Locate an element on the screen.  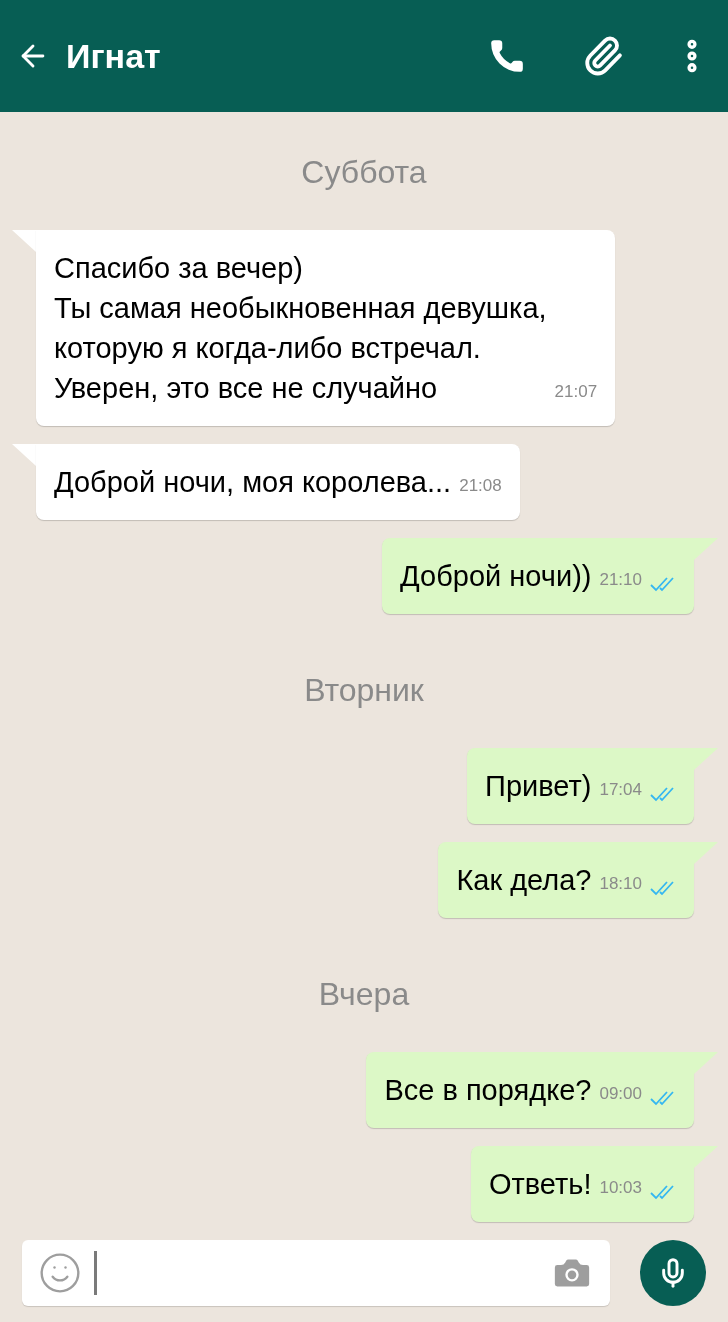
message-text: Как дела? is located at coordinates (524, 880).